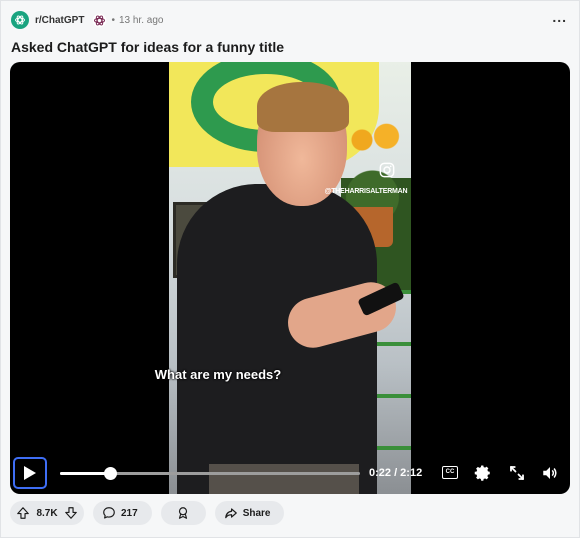 The width and height of the screenshot is (580, 538). What do you see at coordinates (71, 513) in the screenshot?
I see `downvote-icon` at bounding box center [71, 513].